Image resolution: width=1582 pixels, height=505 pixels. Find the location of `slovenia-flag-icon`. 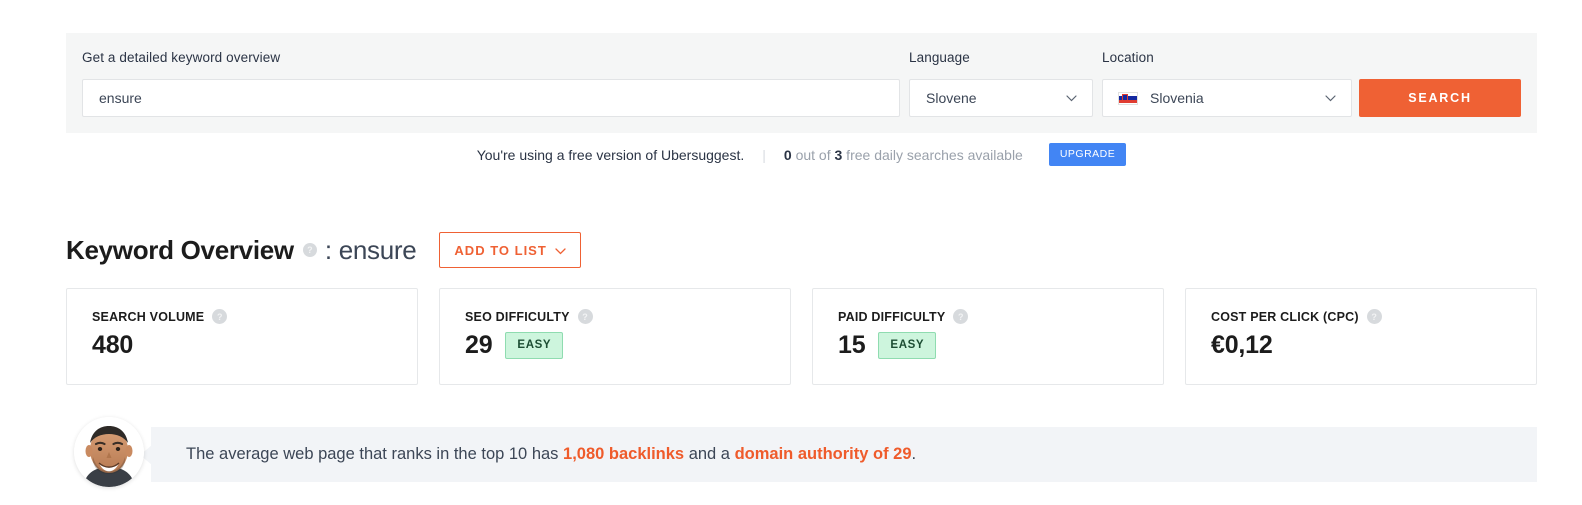

slovenia-flag-icon is located at coordinates (1128, 98).